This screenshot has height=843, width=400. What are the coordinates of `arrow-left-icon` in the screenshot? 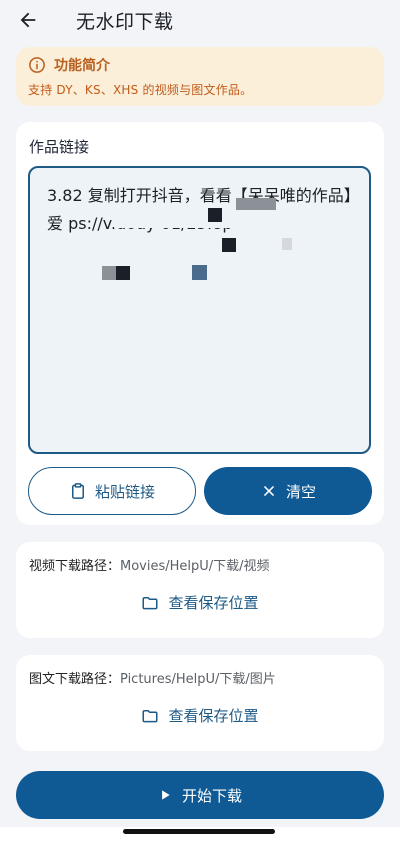 It's located at (28, 20).